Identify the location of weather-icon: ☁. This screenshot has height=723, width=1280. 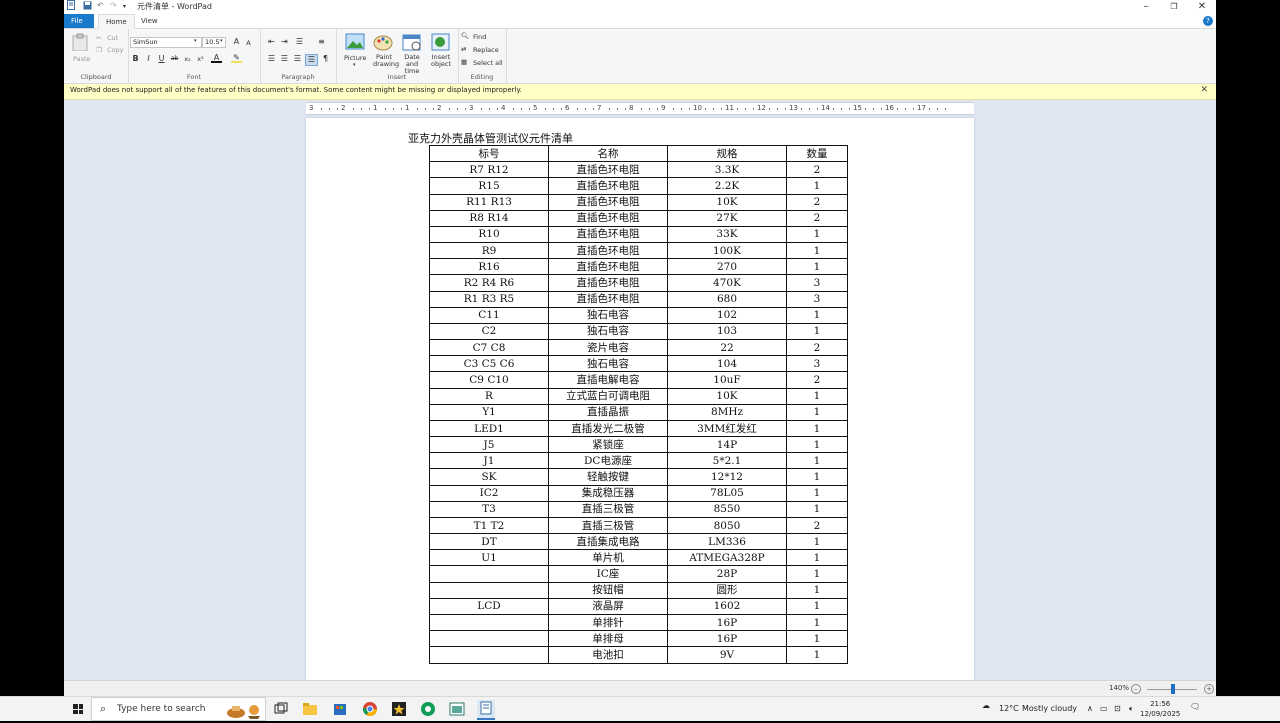
(986, 705).